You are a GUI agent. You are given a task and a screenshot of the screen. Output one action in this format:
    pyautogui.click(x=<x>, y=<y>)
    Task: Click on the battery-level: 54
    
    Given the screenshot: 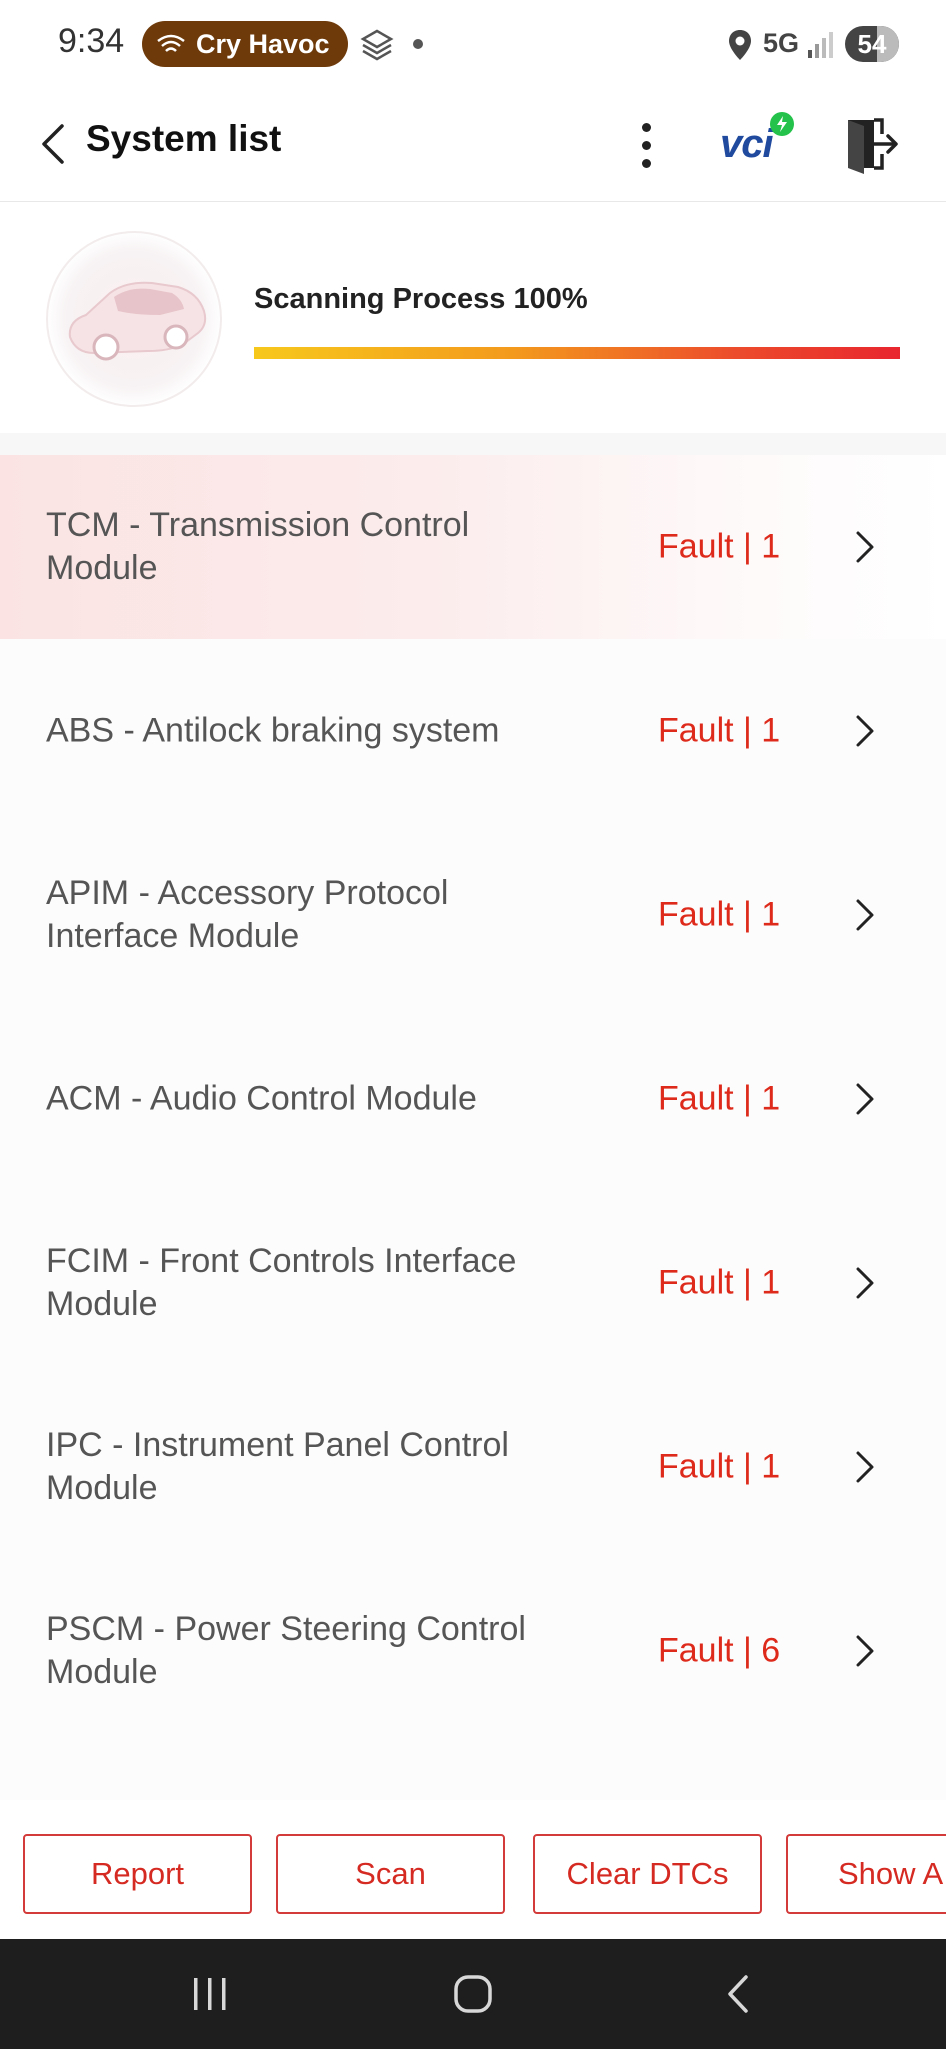 What is the action you would take?
    pyautogui.click(x=872, y=44)
    